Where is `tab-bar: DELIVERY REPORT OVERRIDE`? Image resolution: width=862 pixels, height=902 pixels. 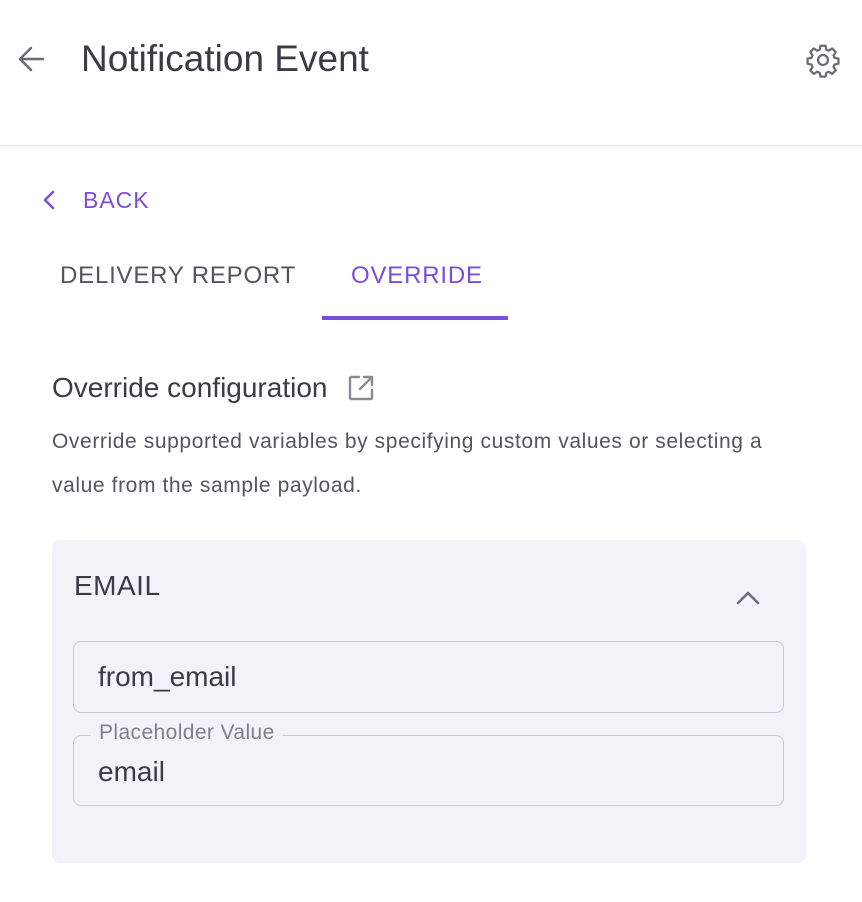 tab-bar: DELIVERY REPORT OVERRIDE is located at coordinates (272, 285).